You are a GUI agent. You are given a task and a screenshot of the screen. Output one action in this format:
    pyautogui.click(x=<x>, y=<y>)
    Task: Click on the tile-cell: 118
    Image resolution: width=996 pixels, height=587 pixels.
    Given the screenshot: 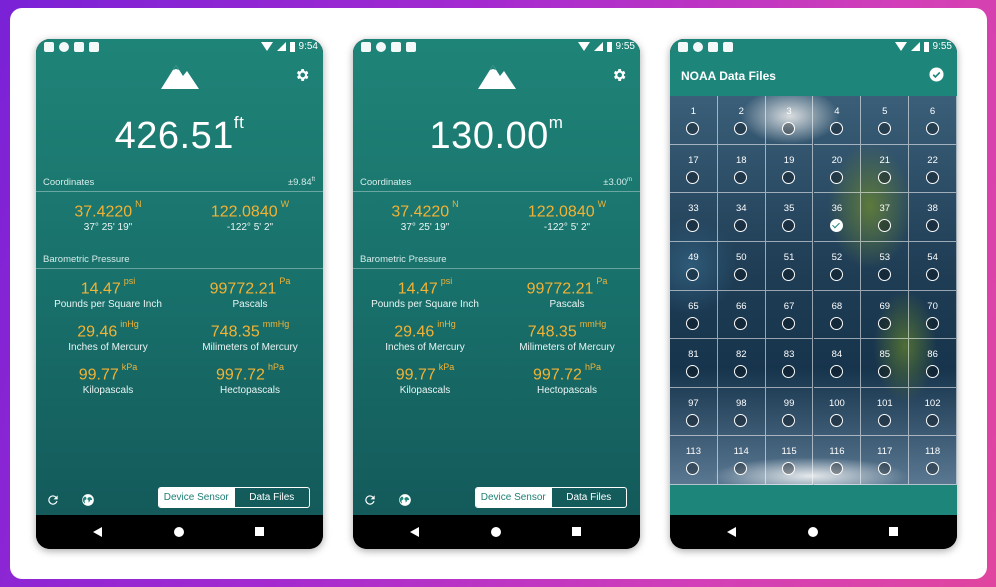 What is the action you would take?
    pyautogui.click(x=933, y=460)
    